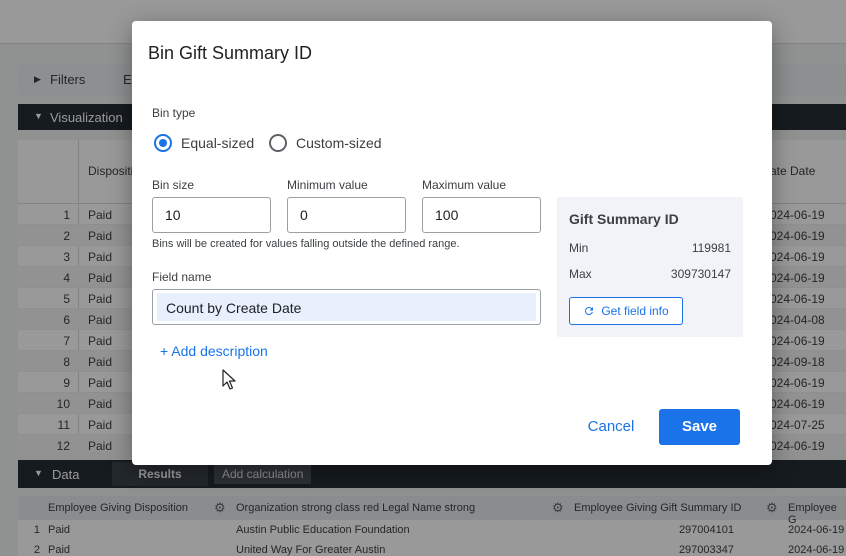 The image size is (846, 556). Describe the element at coordinates (339, 143) in the screenshot. I see `radio-custom-sized-label: Custom-sized` at that location.